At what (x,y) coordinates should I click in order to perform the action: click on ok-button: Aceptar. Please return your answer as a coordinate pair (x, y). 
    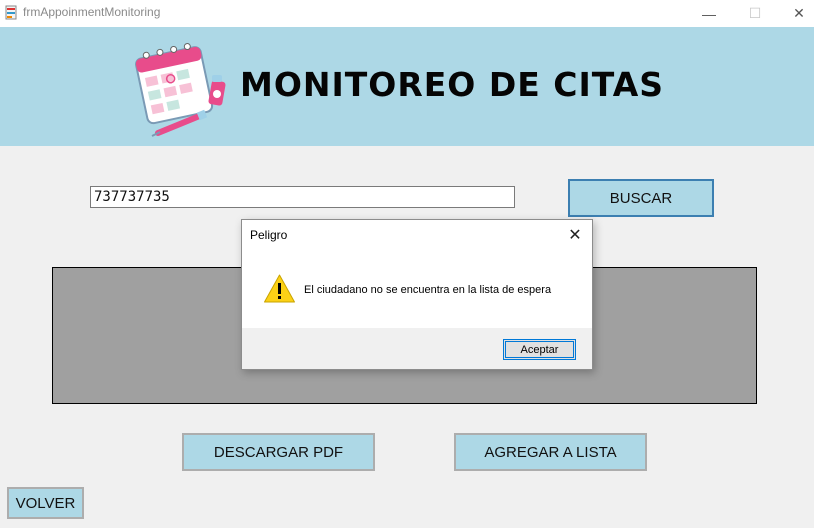
    Looking at the image, I should click on (539, 349).